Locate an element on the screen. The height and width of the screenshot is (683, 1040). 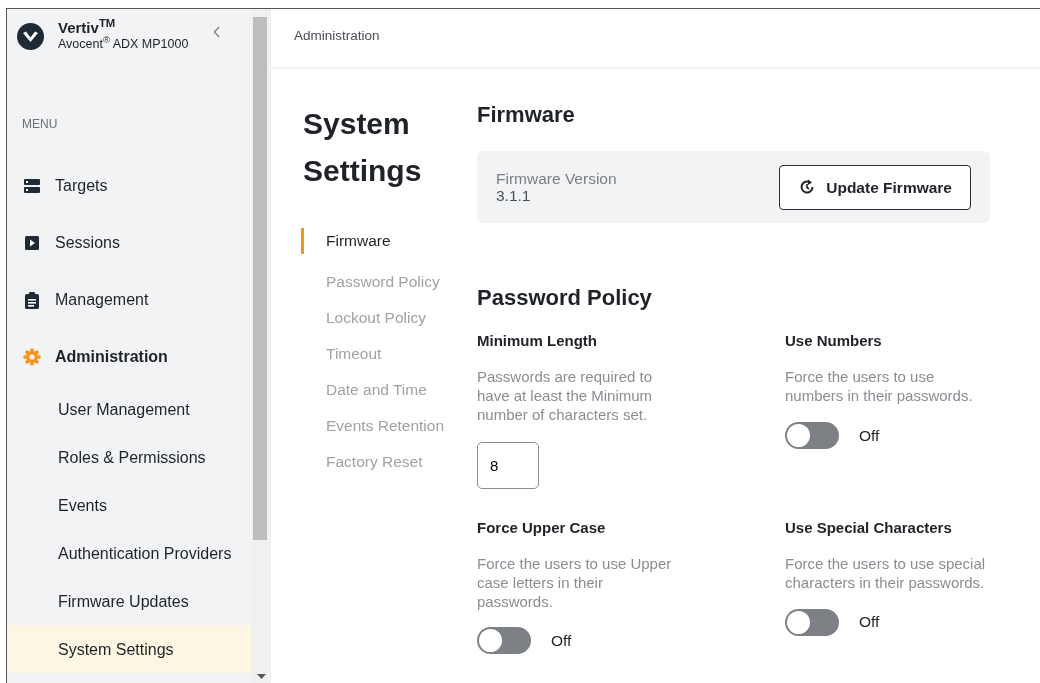
section-heading: Firmware is located at coordinates (526, 115).